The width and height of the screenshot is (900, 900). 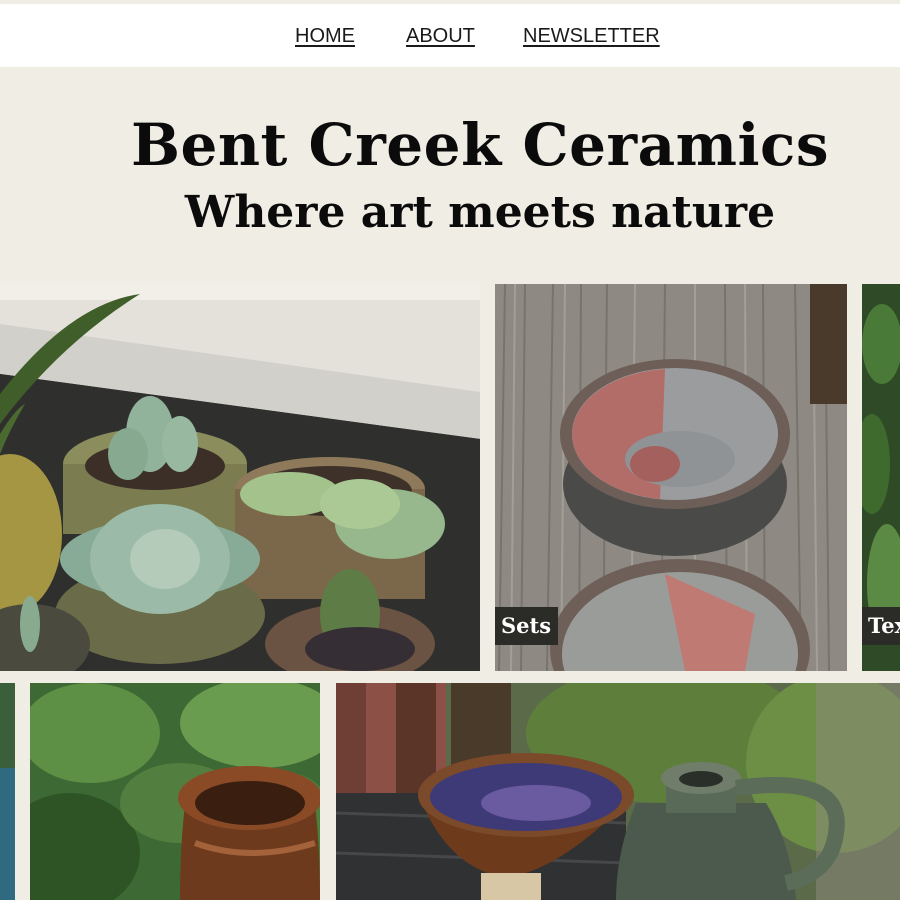 I want to click on gallery-tile-textures: Tex, so click(x=881, y=477).